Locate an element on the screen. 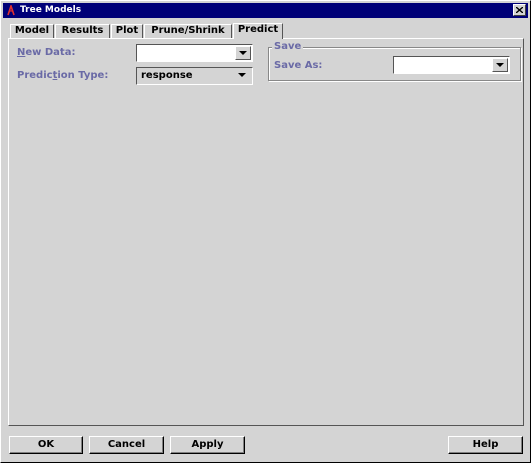  close-button is located at coordinates (519, 10).